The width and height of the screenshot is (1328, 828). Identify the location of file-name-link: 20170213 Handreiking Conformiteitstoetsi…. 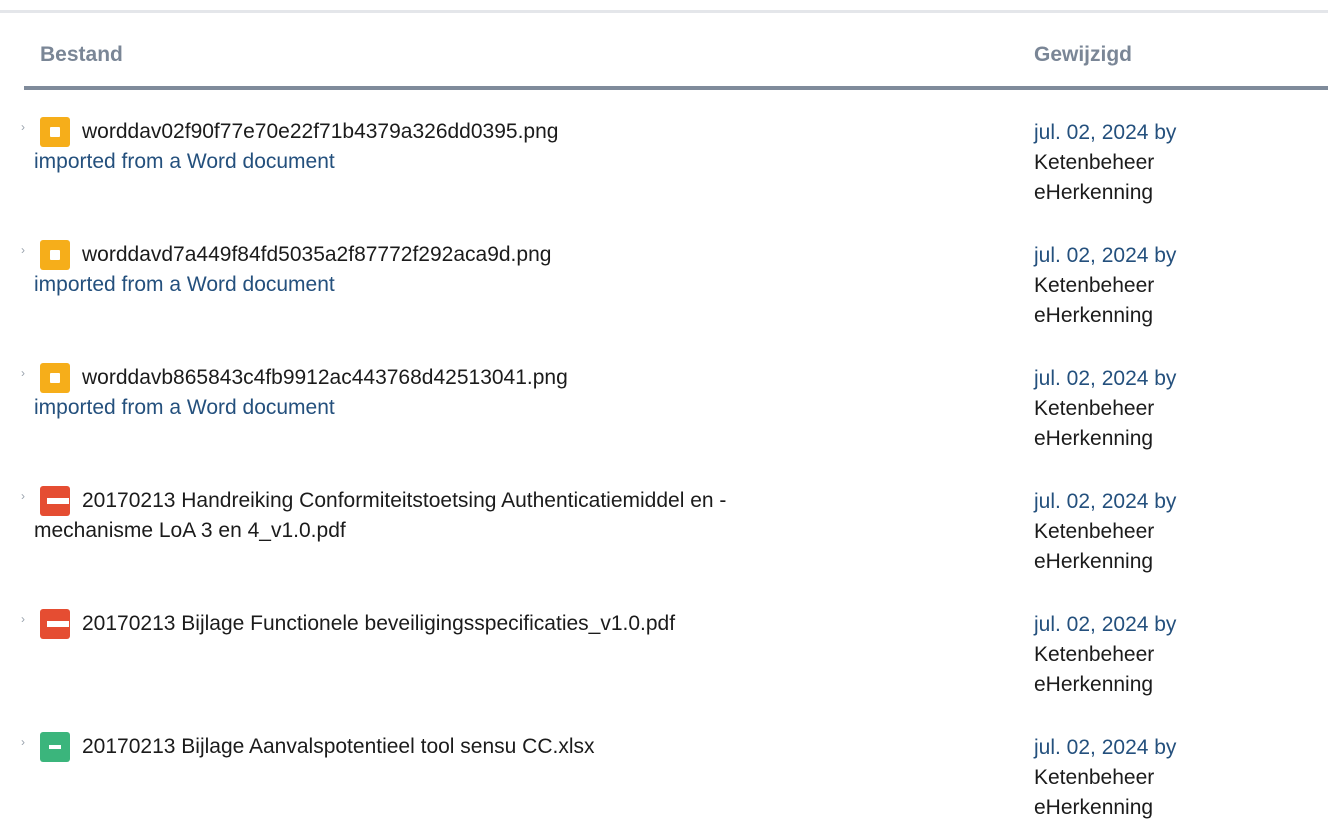
(404, 500).